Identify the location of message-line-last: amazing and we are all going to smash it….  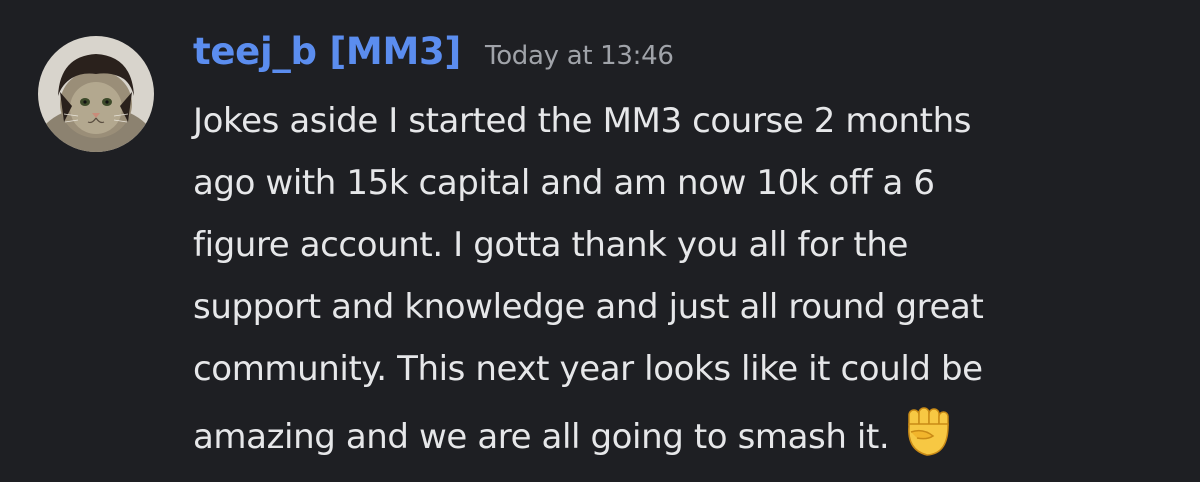
(688, 442).